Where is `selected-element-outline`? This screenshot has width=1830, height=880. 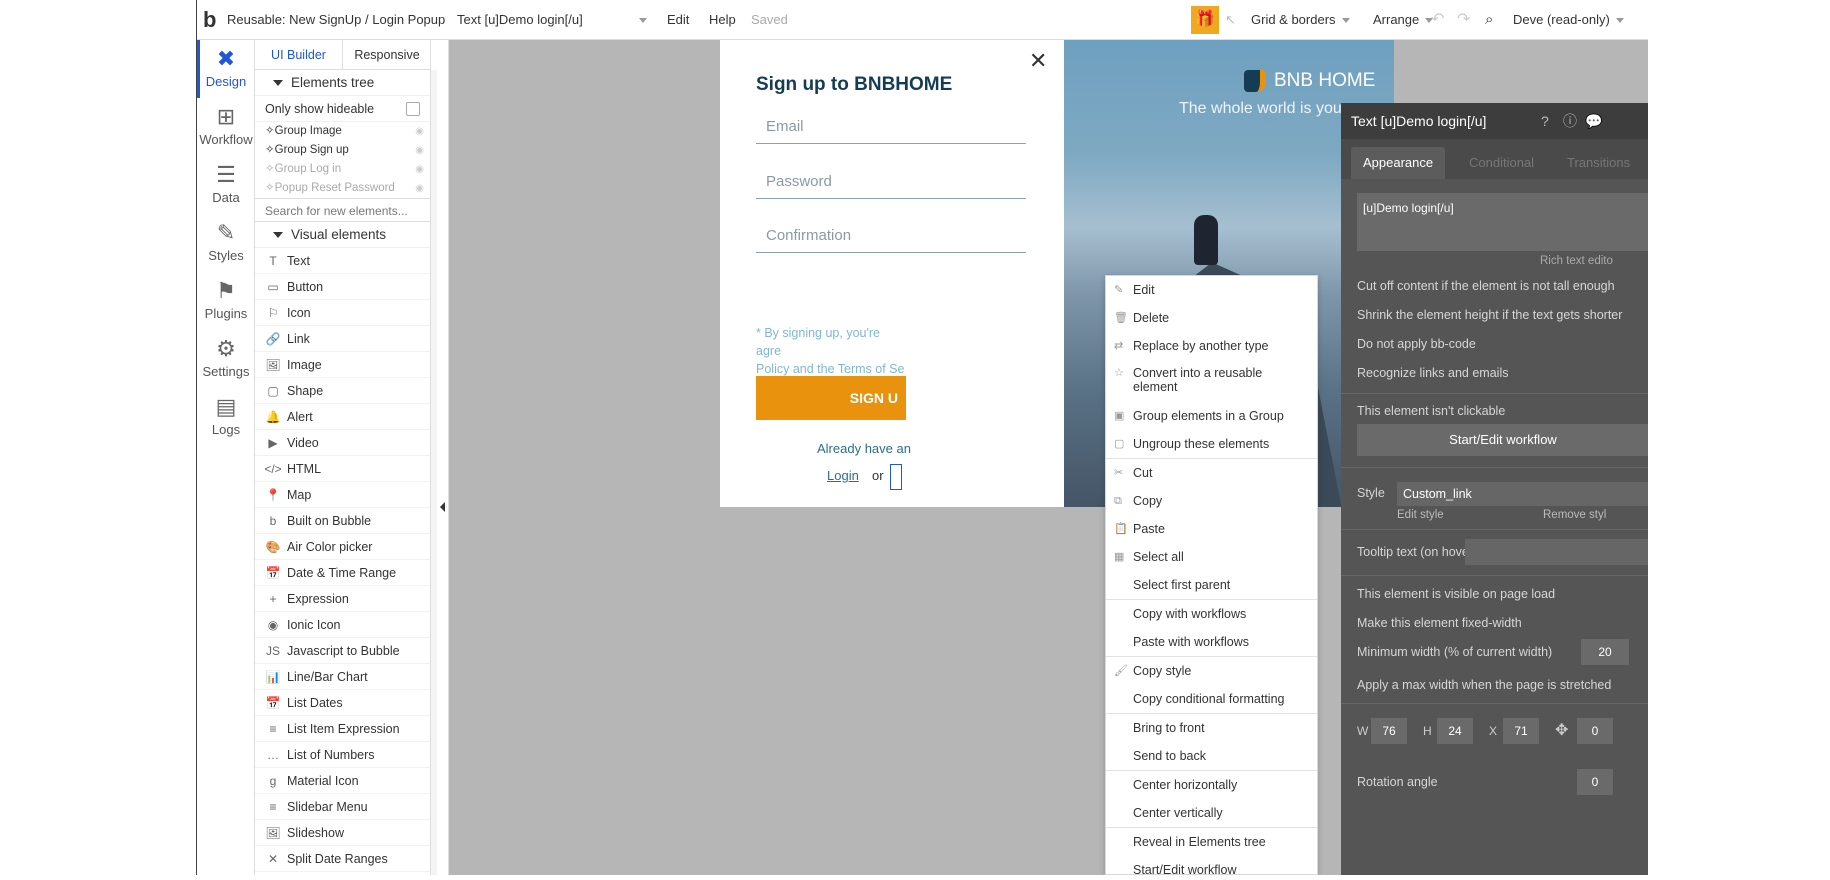
selected-element-outline is located at coordinates (896, 477).